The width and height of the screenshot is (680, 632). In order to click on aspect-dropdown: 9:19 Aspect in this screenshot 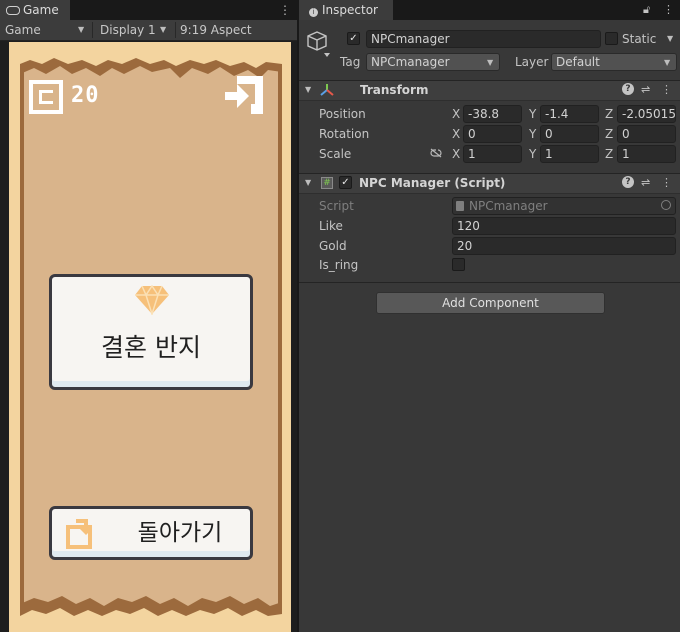, I will do `click(235, 30)`.